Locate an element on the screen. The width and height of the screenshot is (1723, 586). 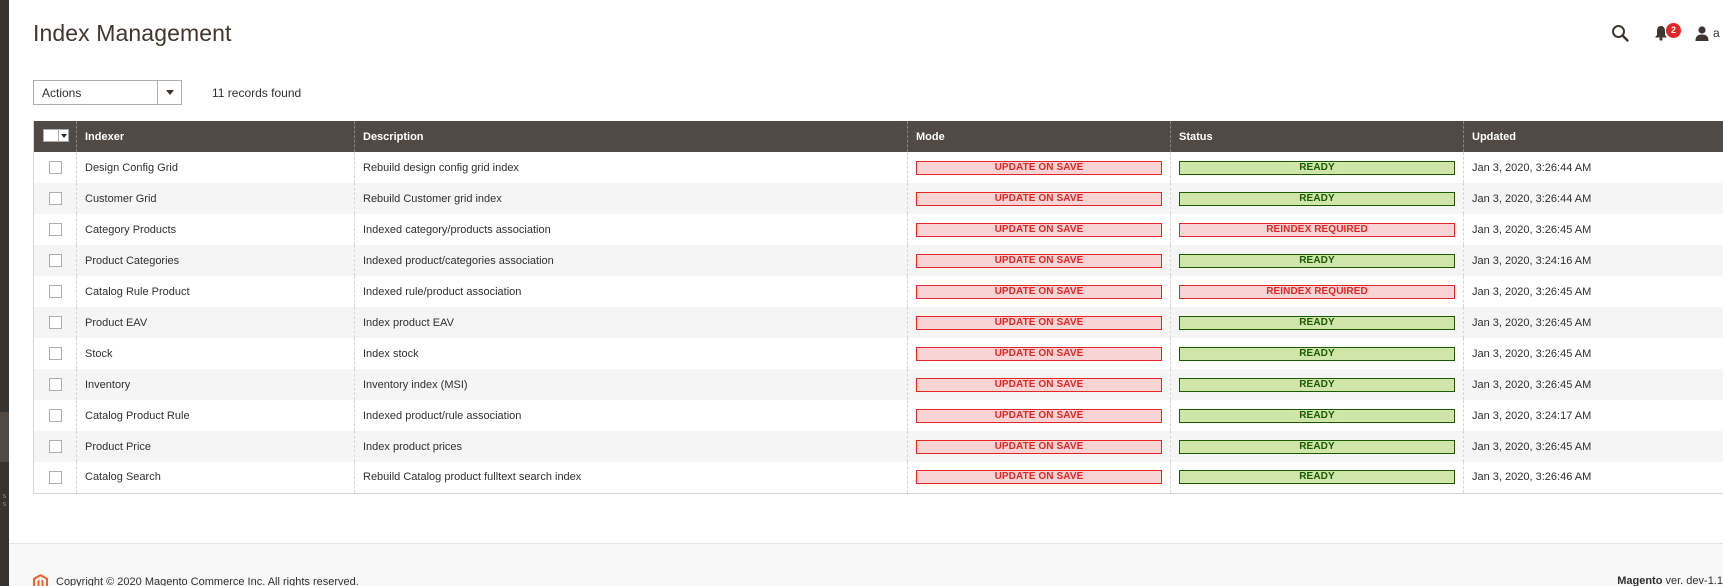
mass-select-checkbox is located at coordinates (56, 135).